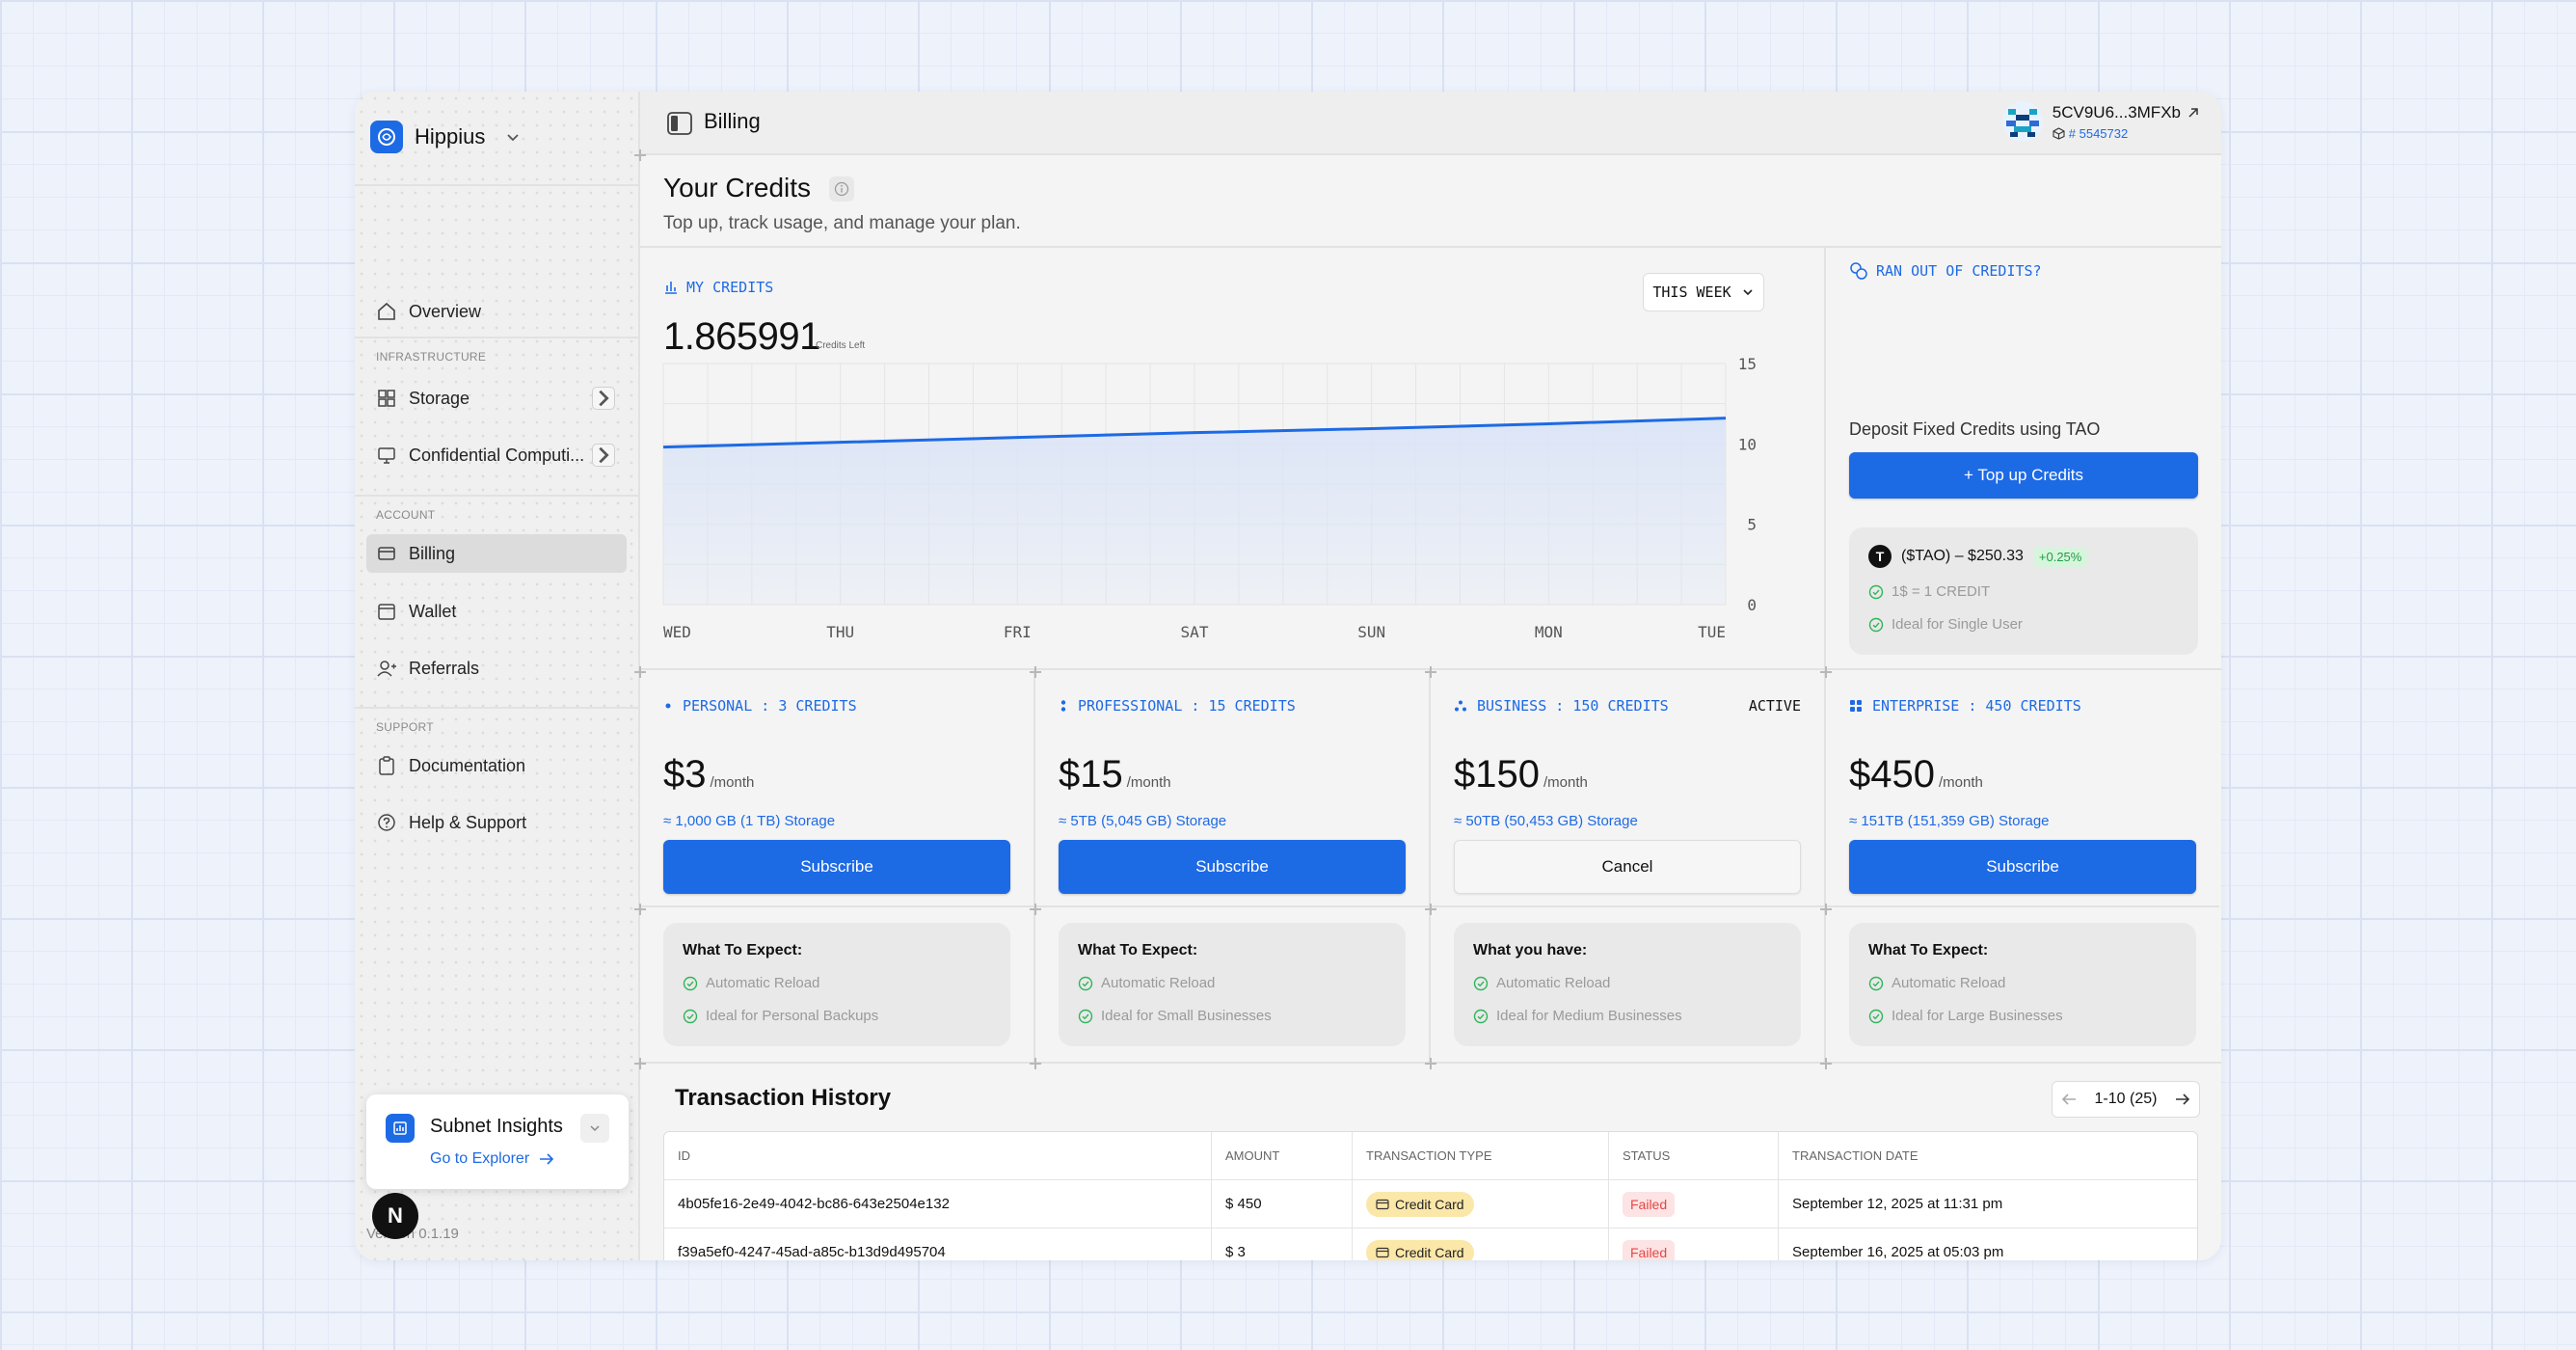  I want to click on plan-price: $15/month, so click(1115, 774).